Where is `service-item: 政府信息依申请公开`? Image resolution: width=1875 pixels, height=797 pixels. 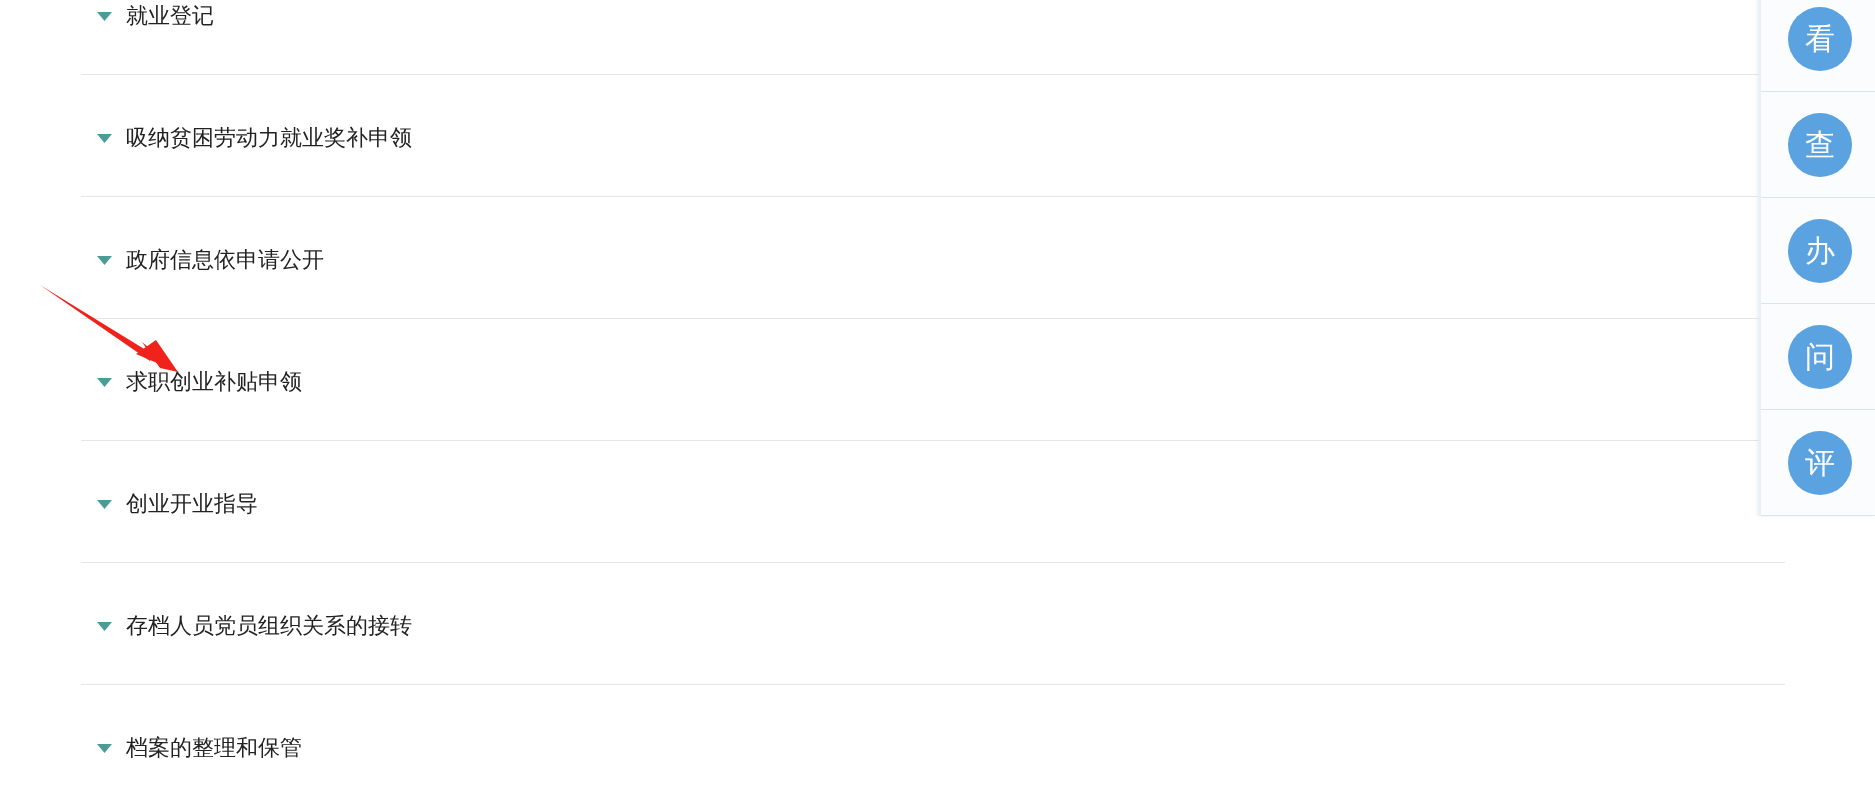 service-item: 政府信息依申请公开 is located at coordinates (225, 260).